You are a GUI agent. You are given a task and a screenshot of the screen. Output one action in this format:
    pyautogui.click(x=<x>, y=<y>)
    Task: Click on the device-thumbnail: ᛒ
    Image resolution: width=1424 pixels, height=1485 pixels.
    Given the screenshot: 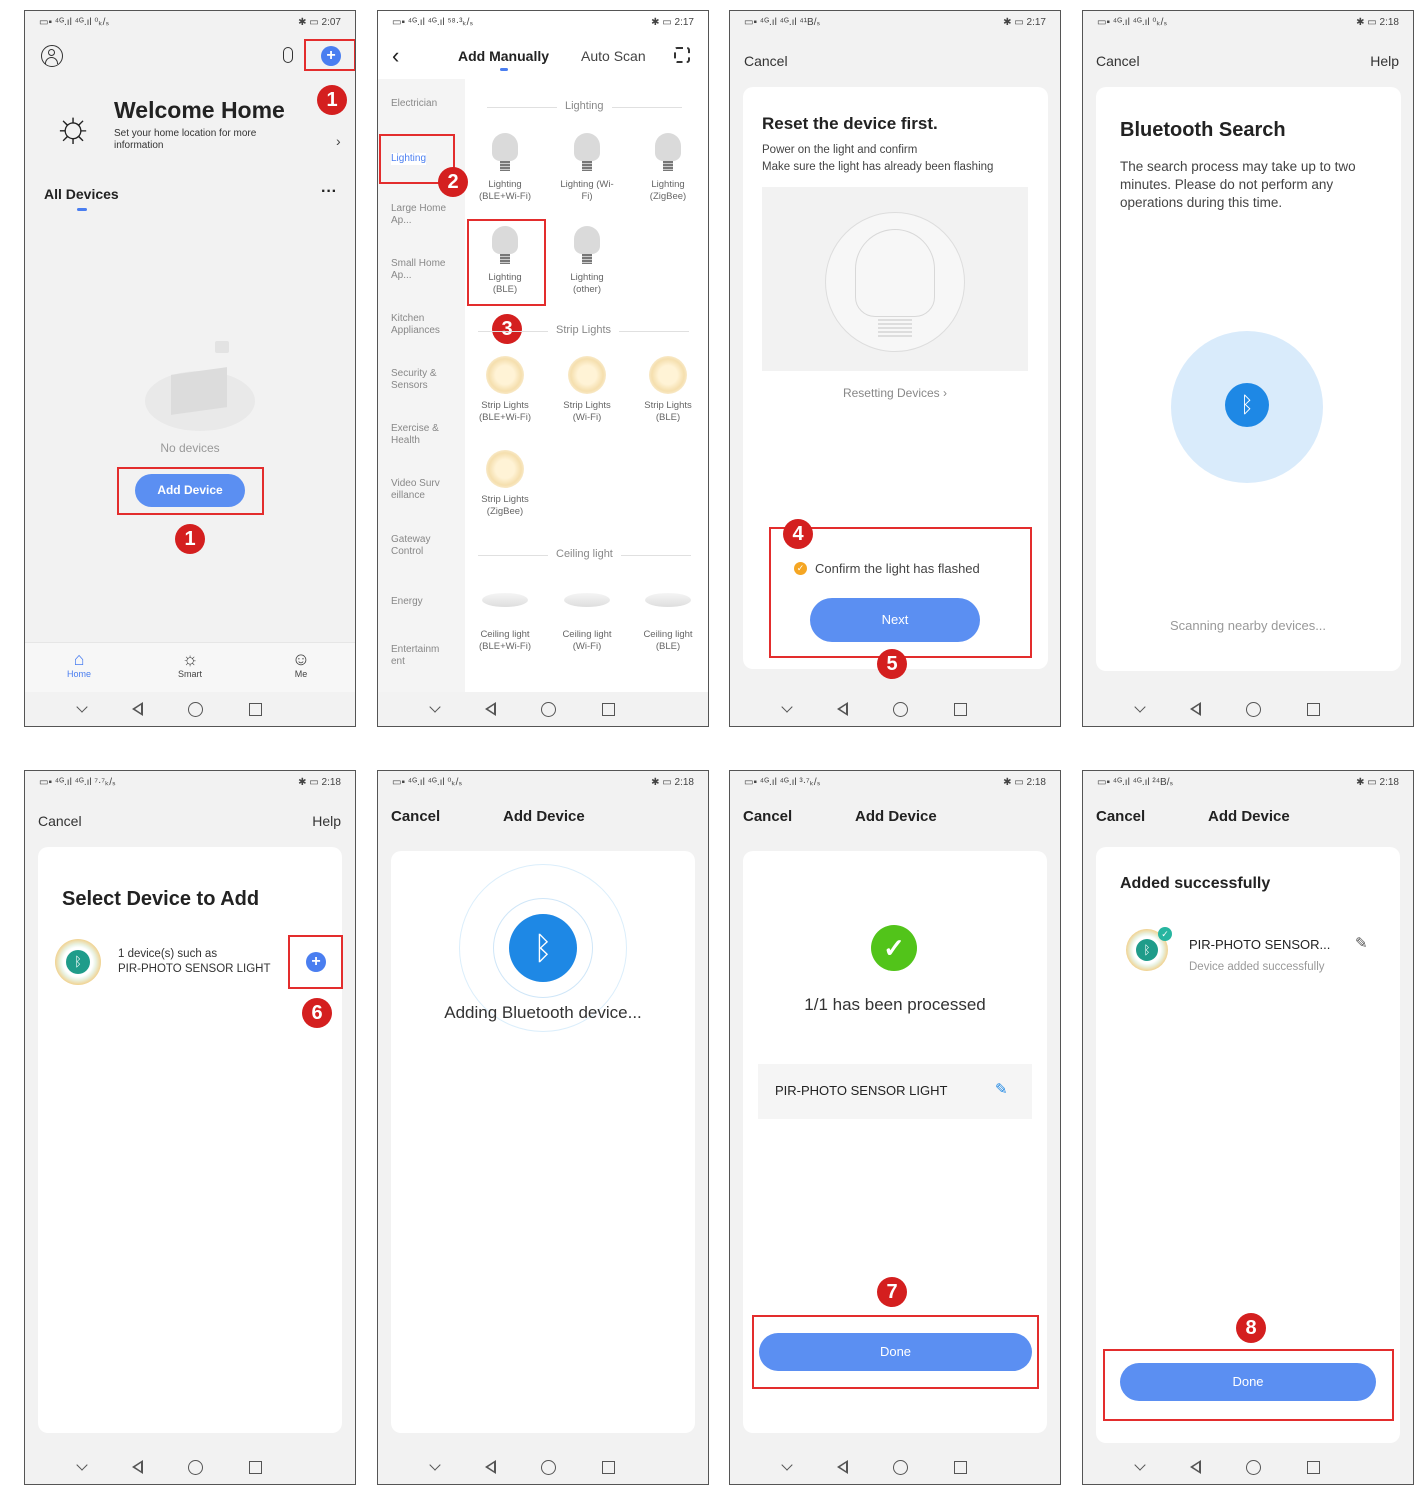 What is the action you would take?
    pyautogui.click(x=78, y=962)
    